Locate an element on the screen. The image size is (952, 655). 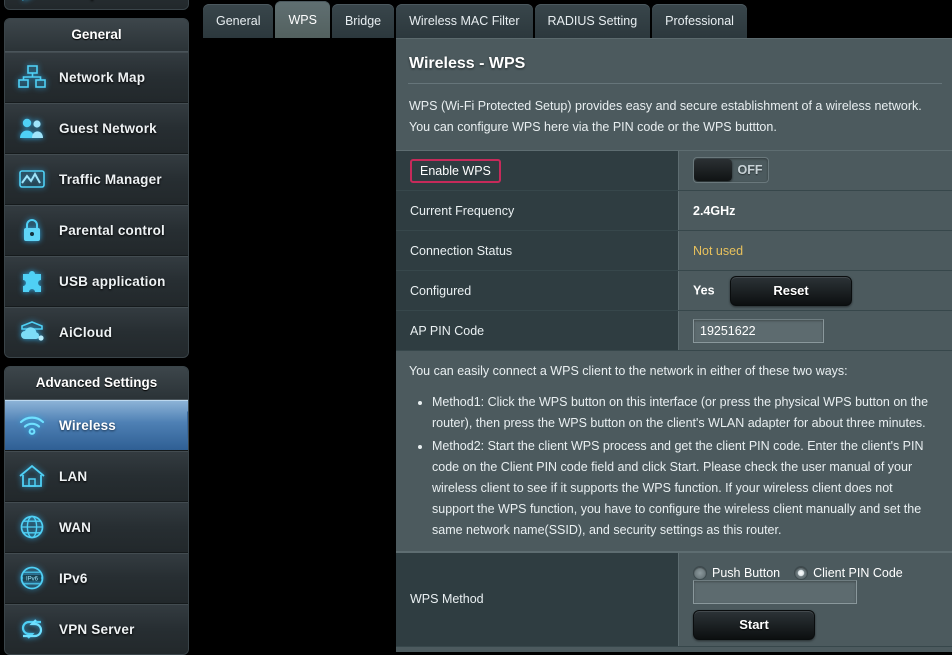
globe-icon is located at coordinates (32, 527).